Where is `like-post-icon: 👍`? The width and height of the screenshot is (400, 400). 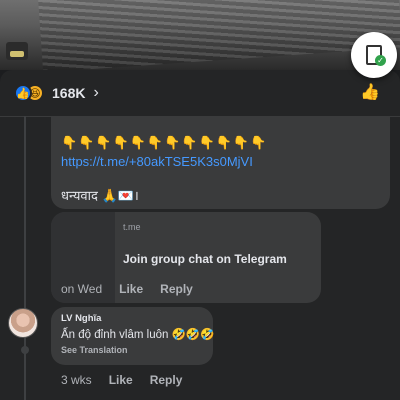 like-post-icon: 👍 is located at coordinates (370, 92).